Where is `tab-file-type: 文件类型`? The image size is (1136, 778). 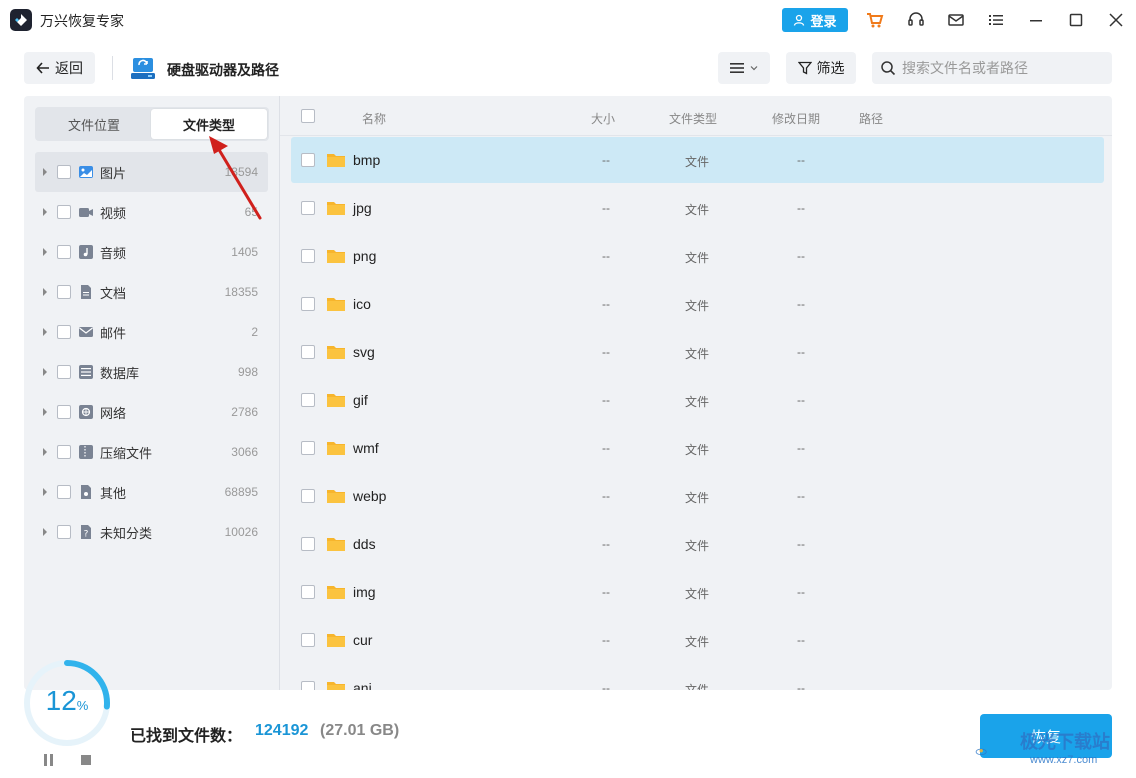
tab-file-type: 文件类型 is located at coordinates (209, 124).